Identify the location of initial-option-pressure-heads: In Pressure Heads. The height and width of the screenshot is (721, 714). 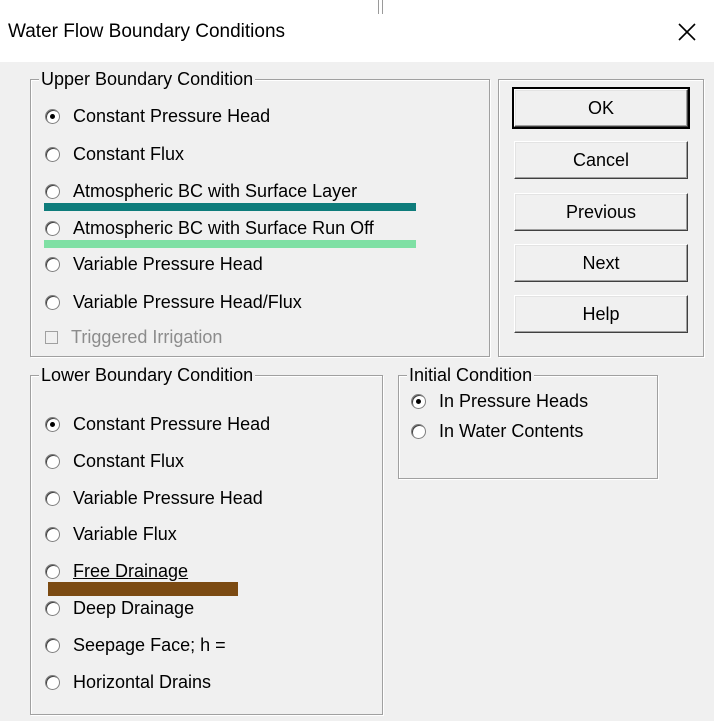
(499, 401).